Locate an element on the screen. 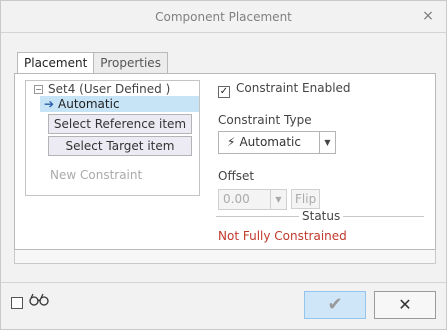  dialog-footer: ✔ ✕ is located at coordinates (223, 305).